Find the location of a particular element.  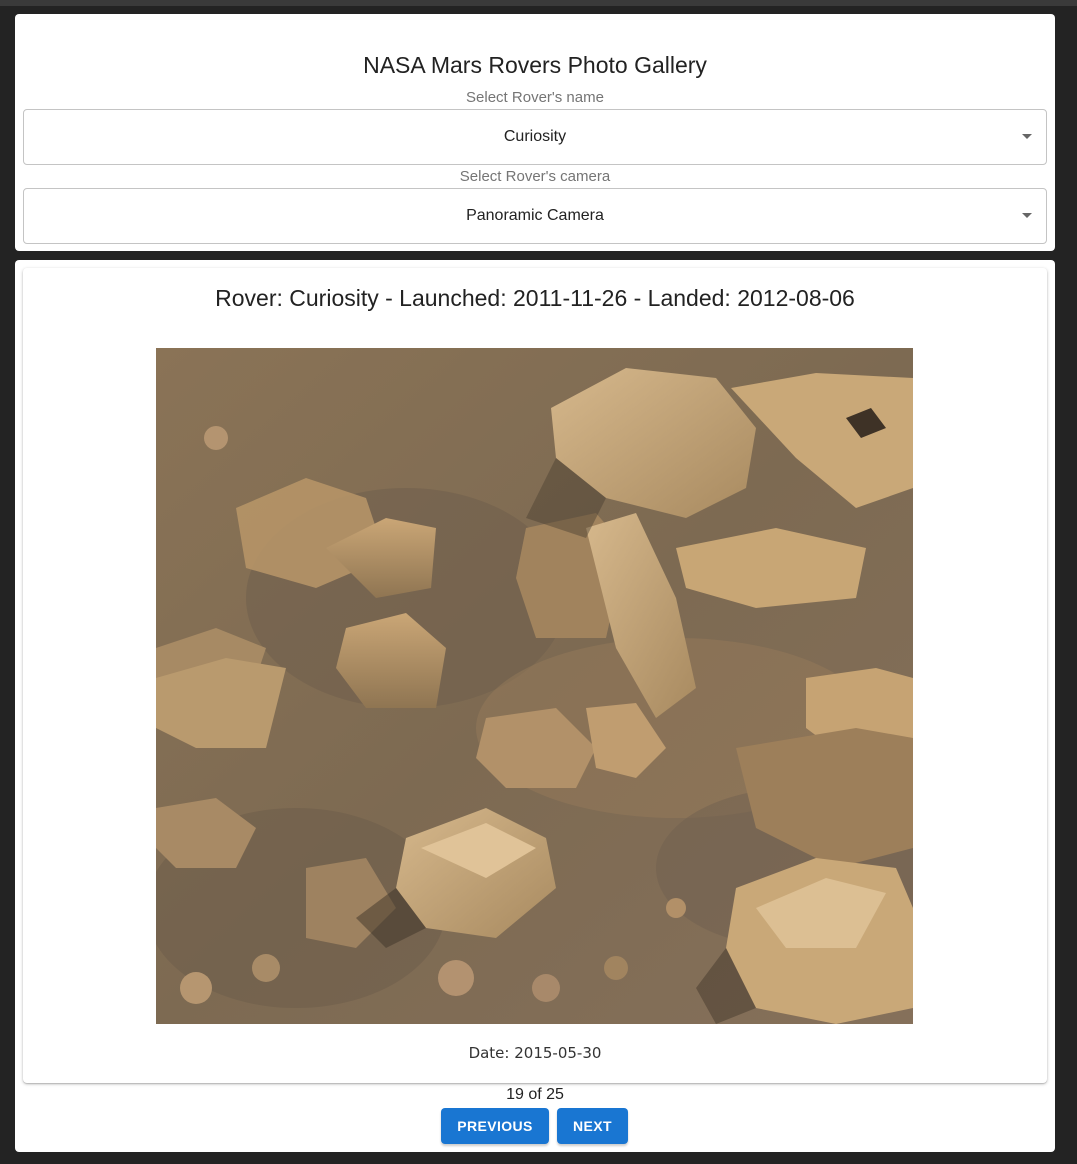

camera-select: Panoramic Camera is located at coordinates (535, 216).